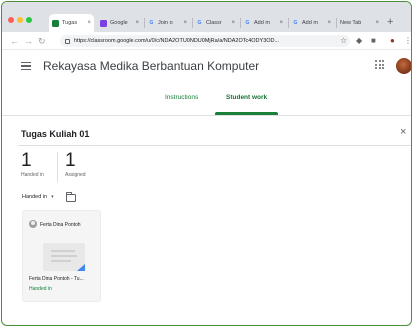 This screenshot has width=413, height=327. What do you see at coordinates (81, 267) in the screenshot?
I see `docs-corner-icon` at bounding box center [81, 267].